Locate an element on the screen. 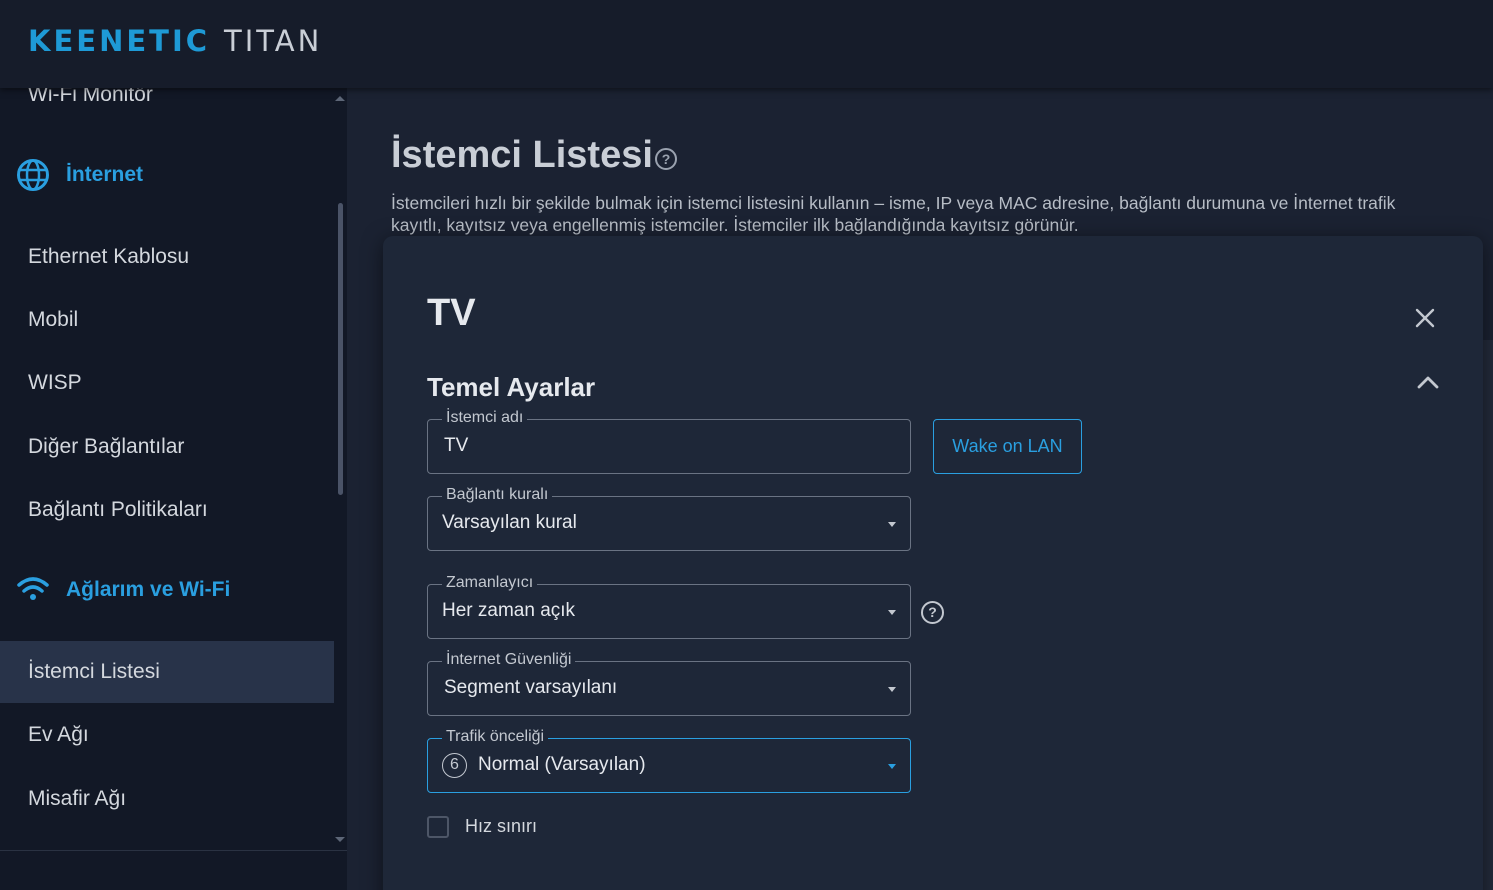  sidebar-item-label: Wi-Fi Monitör is located at coordinates (90, 97).